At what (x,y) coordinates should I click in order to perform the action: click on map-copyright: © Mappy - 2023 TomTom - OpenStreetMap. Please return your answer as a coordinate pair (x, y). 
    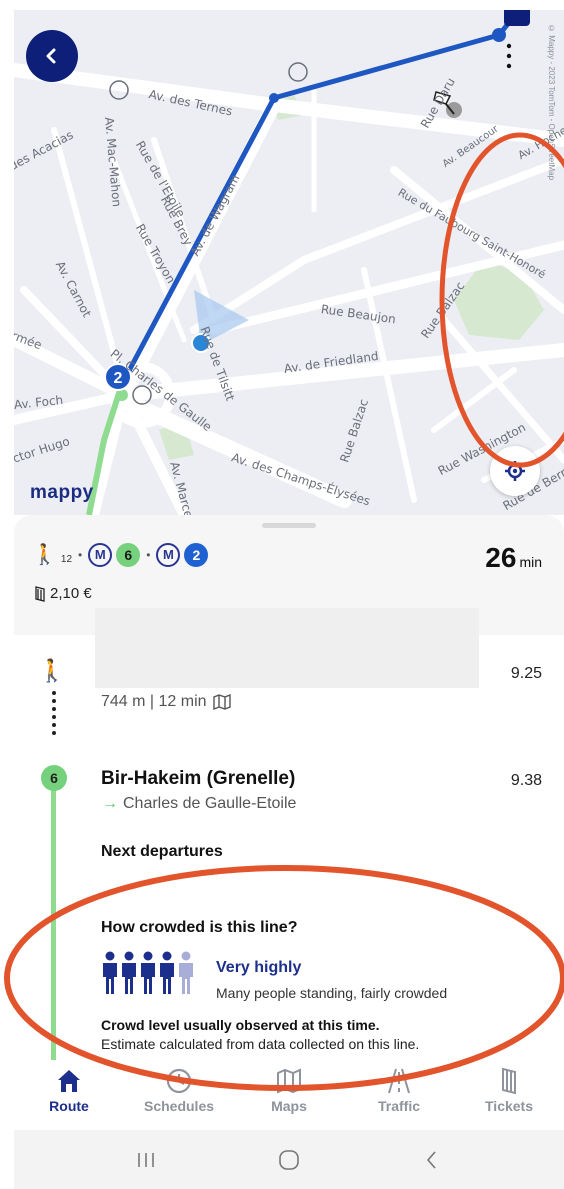
    Looking at the image, I should click on (551, 102).